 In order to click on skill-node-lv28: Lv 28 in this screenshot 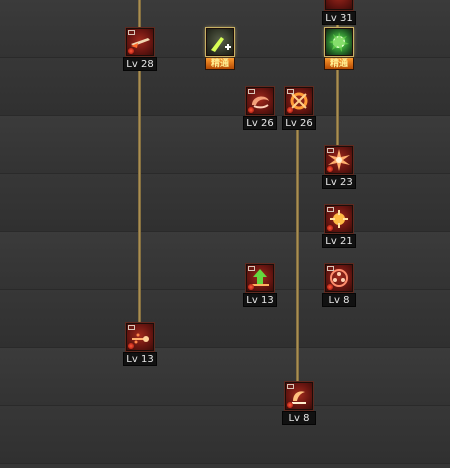, I will do `click(140, 49)`.